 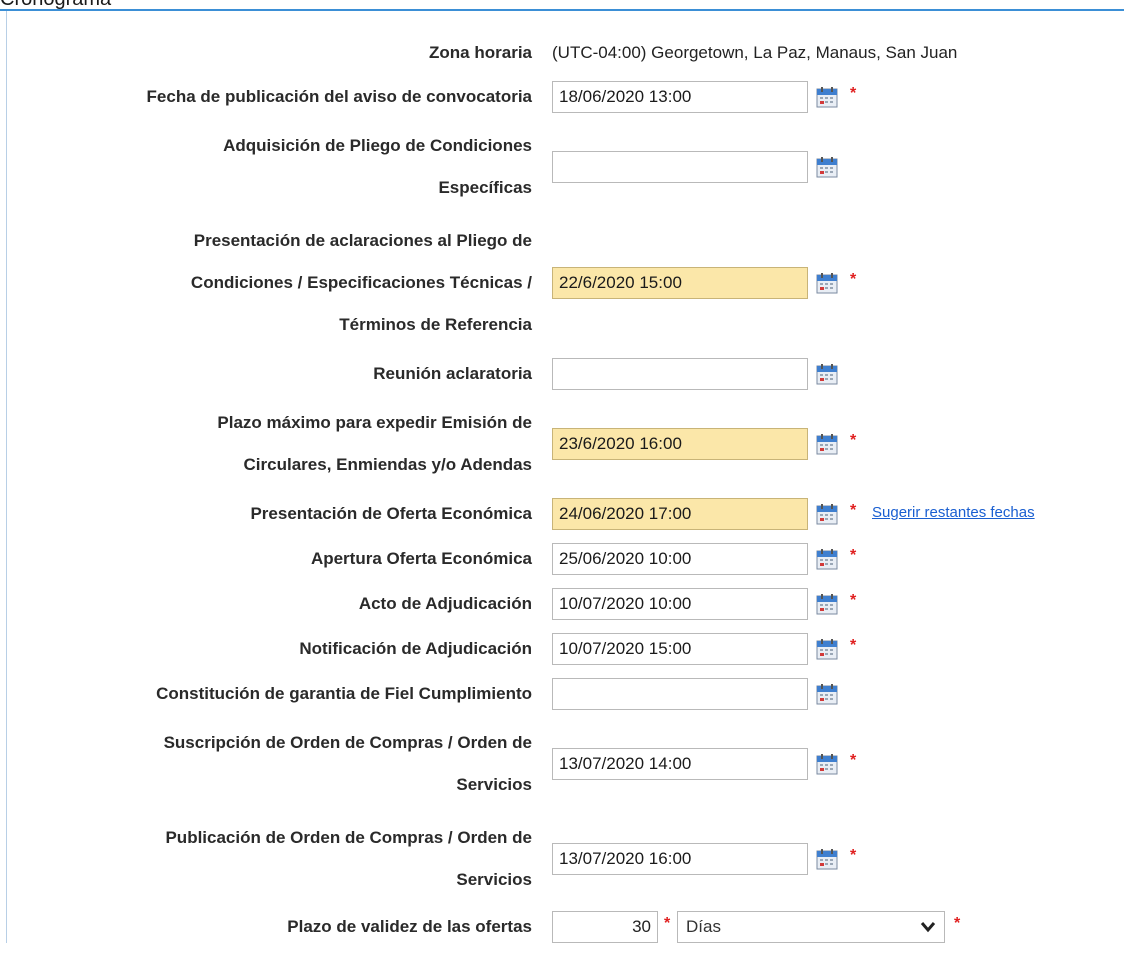 What do you see at coordinates (374, 422) in the screenshot?
I see `label-line: Plazo máximo para expedir Emisión de` at bounding box center [374, 422].